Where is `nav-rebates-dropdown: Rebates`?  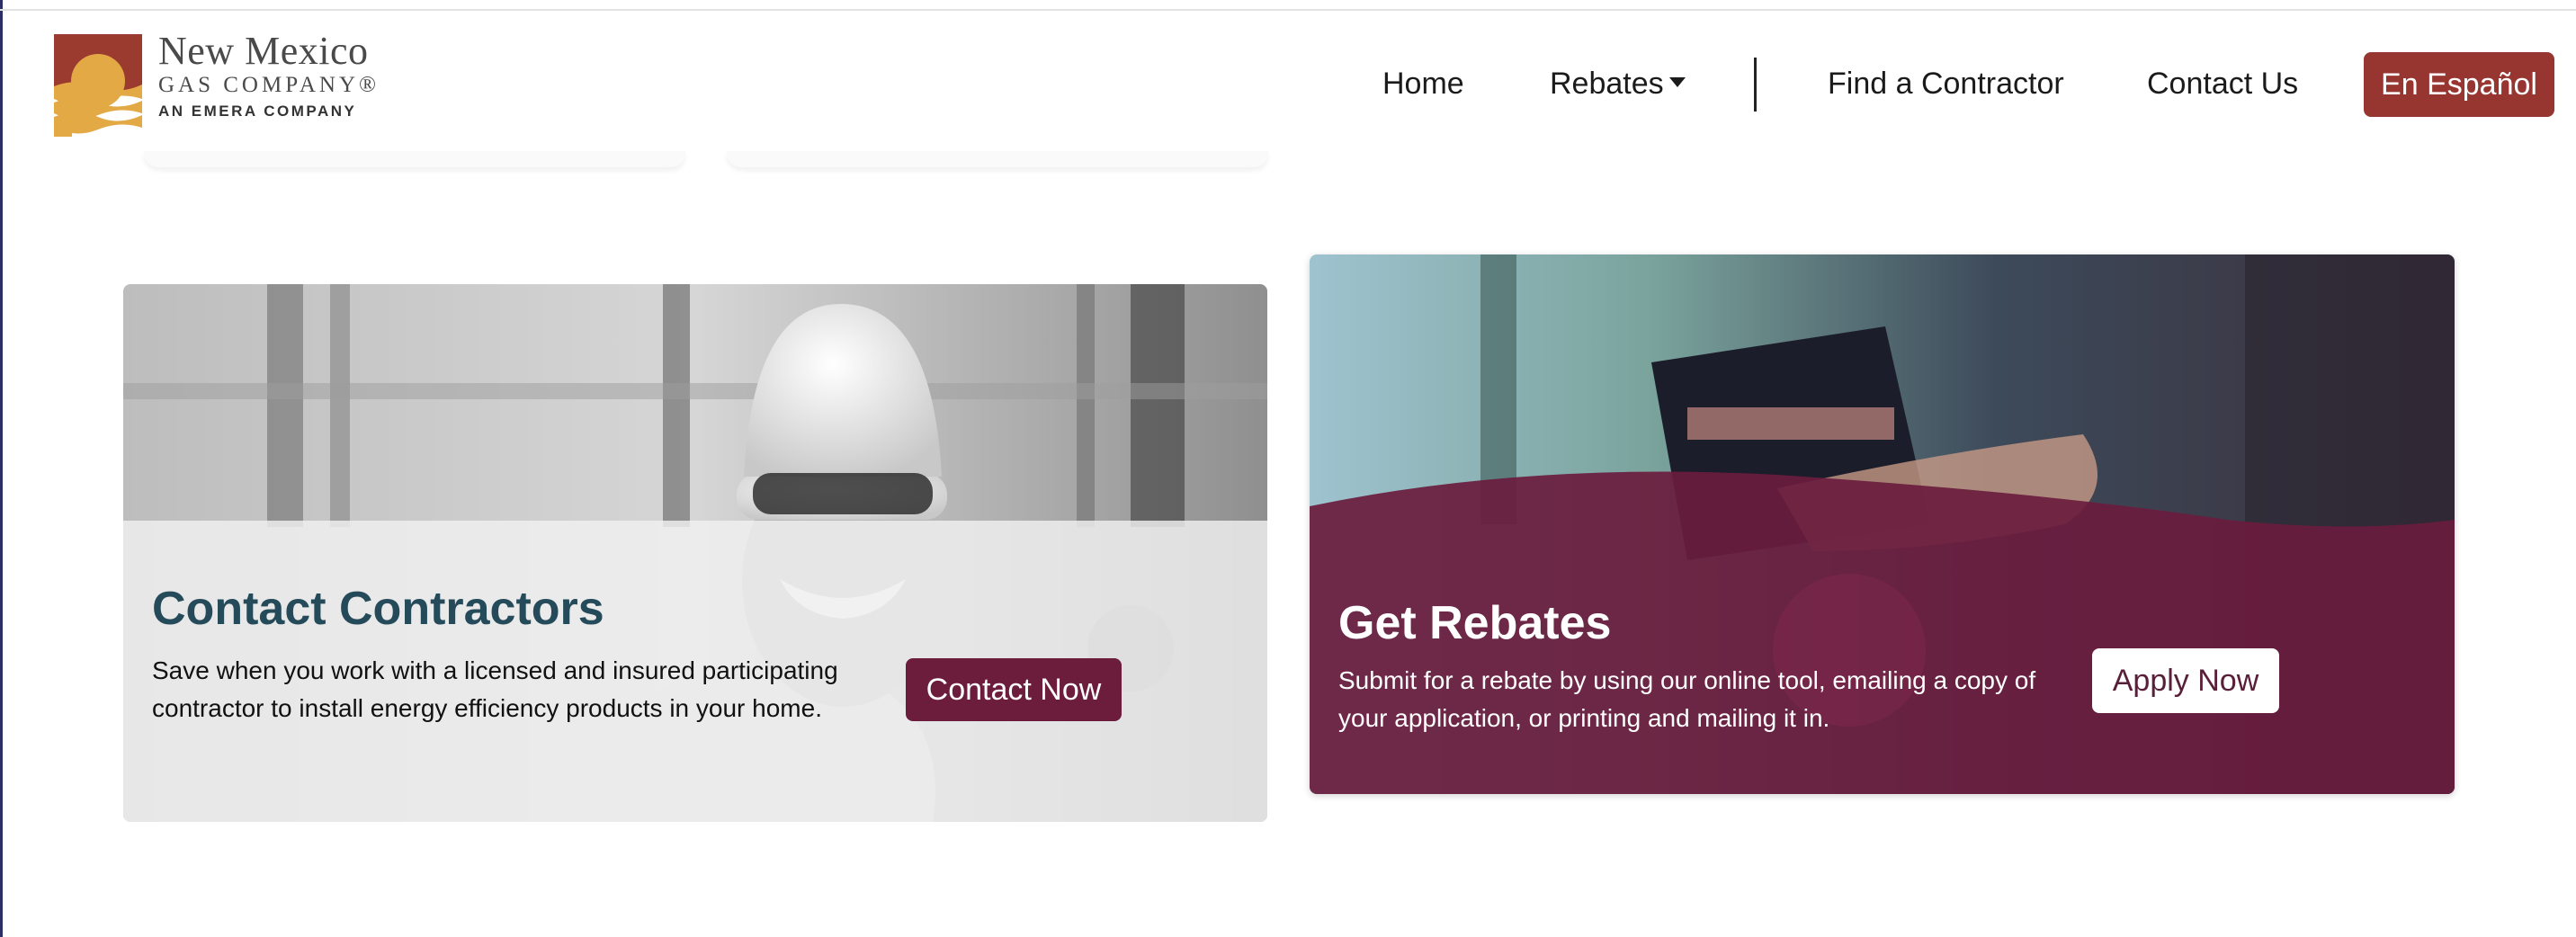 nav-rebates-dropdown: Rebates is located at coordinates (1618, 84).